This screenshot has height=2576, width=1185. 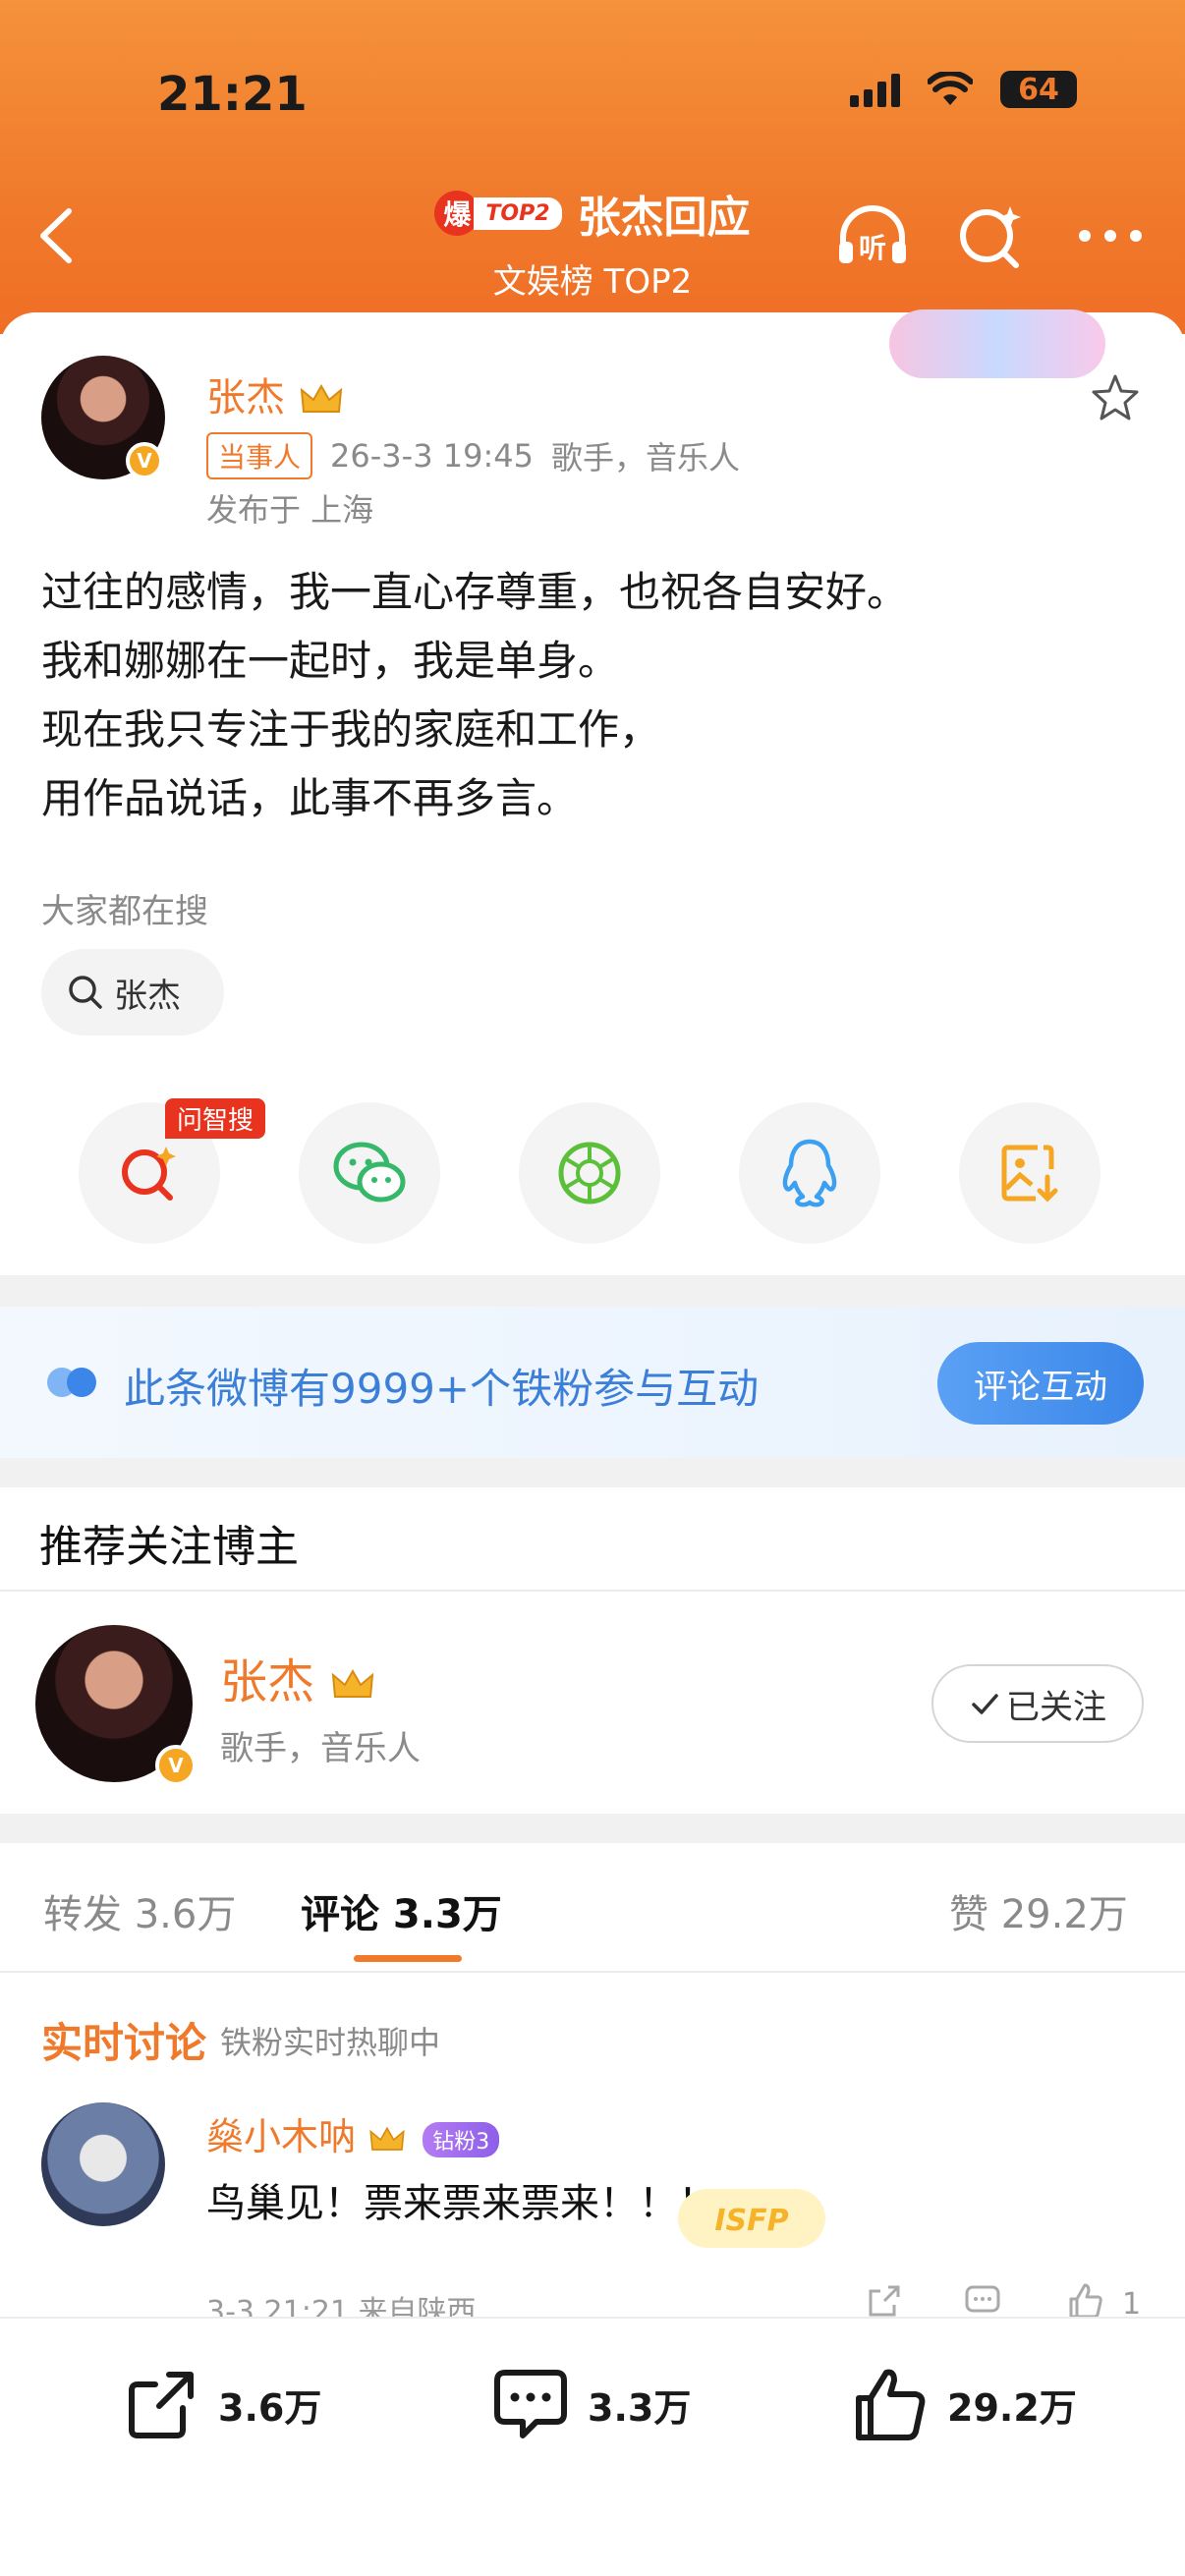 I want to click on post-meta: 当事人 26-3-3 19:45 歌手，音乐人, so click(x=473, y=455).